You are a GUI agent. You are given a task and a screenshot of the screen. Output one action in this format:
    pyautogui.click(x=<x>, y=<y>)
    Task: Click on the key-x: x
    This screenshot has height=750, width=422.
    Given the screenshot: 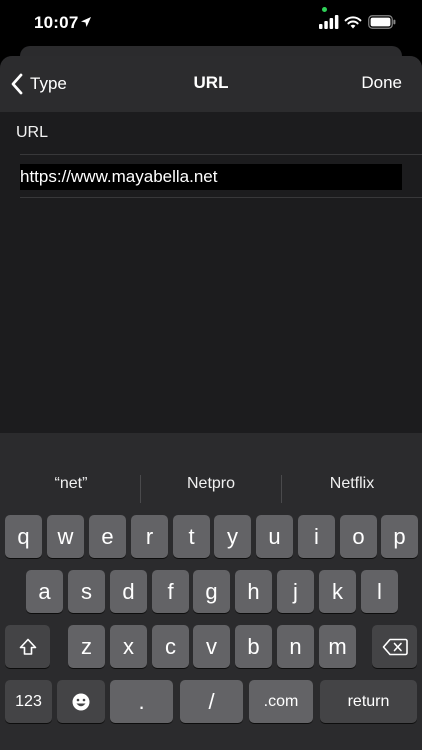 What is the action you would take?
    pyautogui.click(x=128, y=646)
    